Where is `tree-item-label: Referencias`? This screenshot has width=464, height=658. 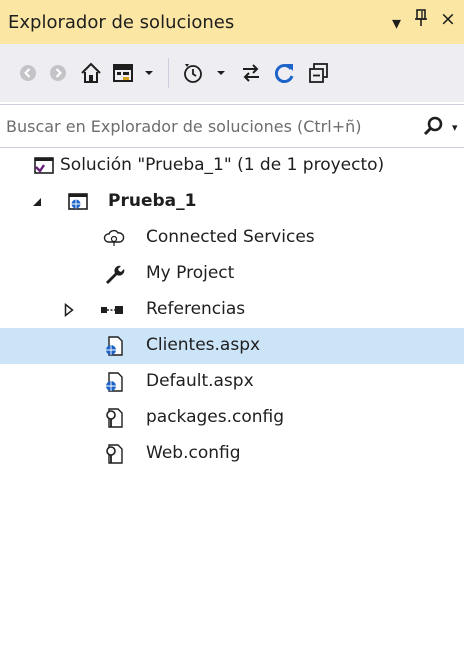
tree-item-label: Referencias is located at coordinates (196, 309).